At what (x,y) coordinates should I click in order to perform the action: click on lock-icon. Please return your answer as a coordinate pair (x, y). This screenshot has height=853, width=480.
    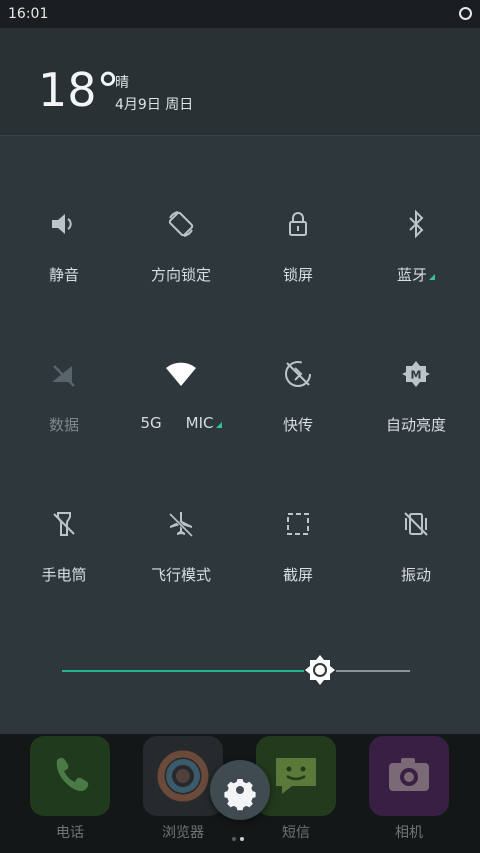
    Looking at the image, I should click on (298, 224).